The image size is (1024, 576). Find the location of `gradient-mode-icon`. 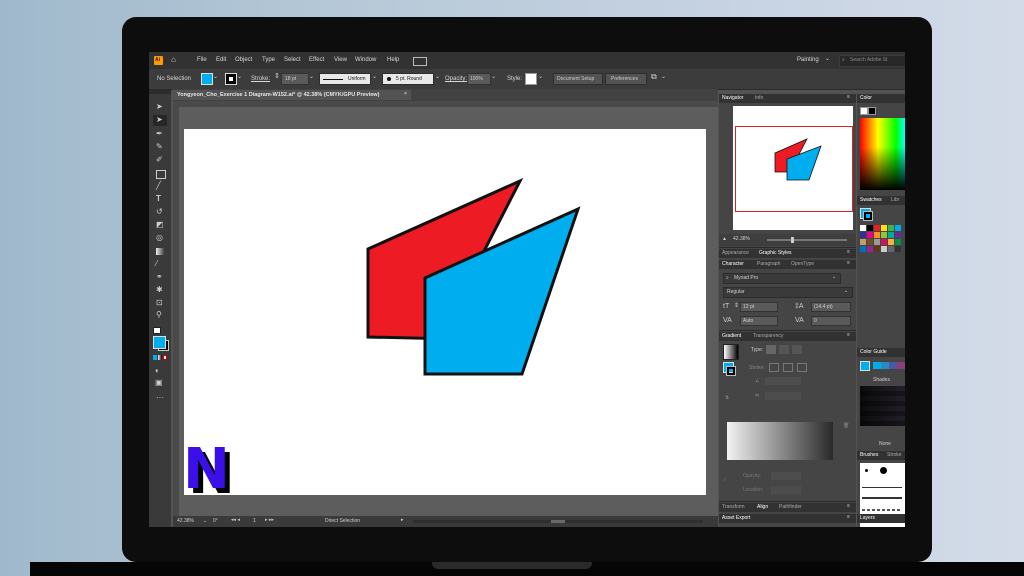

gradient-mode-icon is located at coordinates (160, 357).